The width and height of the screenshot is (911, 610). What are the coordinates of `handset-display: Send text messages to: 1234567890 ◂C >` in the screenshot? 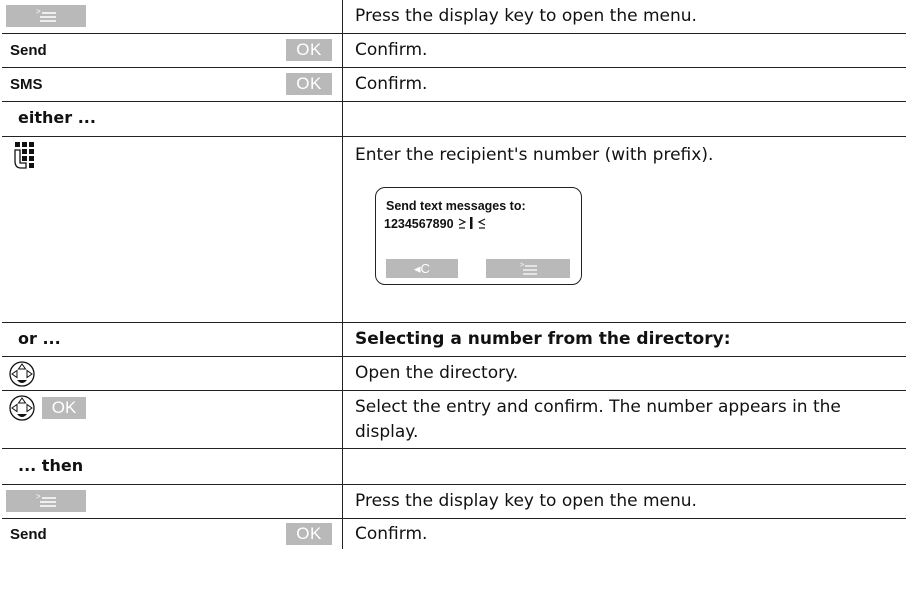 It's located at (478, 236).